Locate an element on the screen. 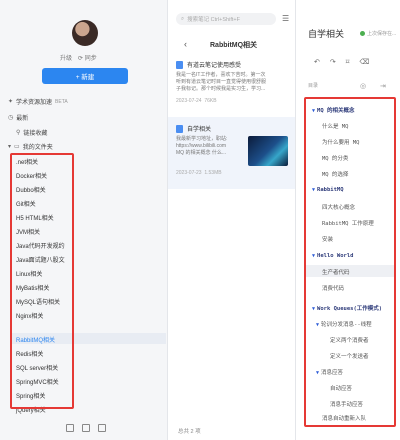  clock-icon: ◷ is located at coordinates (11, 118).